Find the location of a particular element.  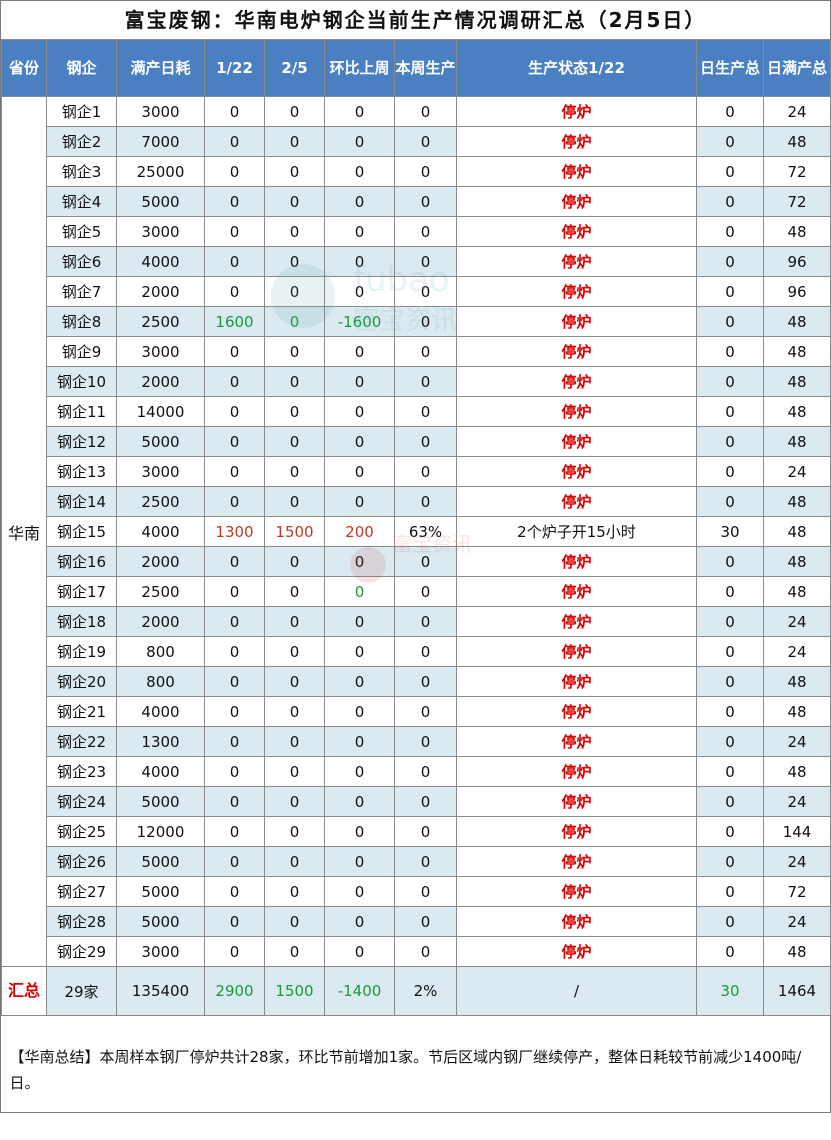

col-header-capacity: 满产日耗 is located at coordinates (161, 68).